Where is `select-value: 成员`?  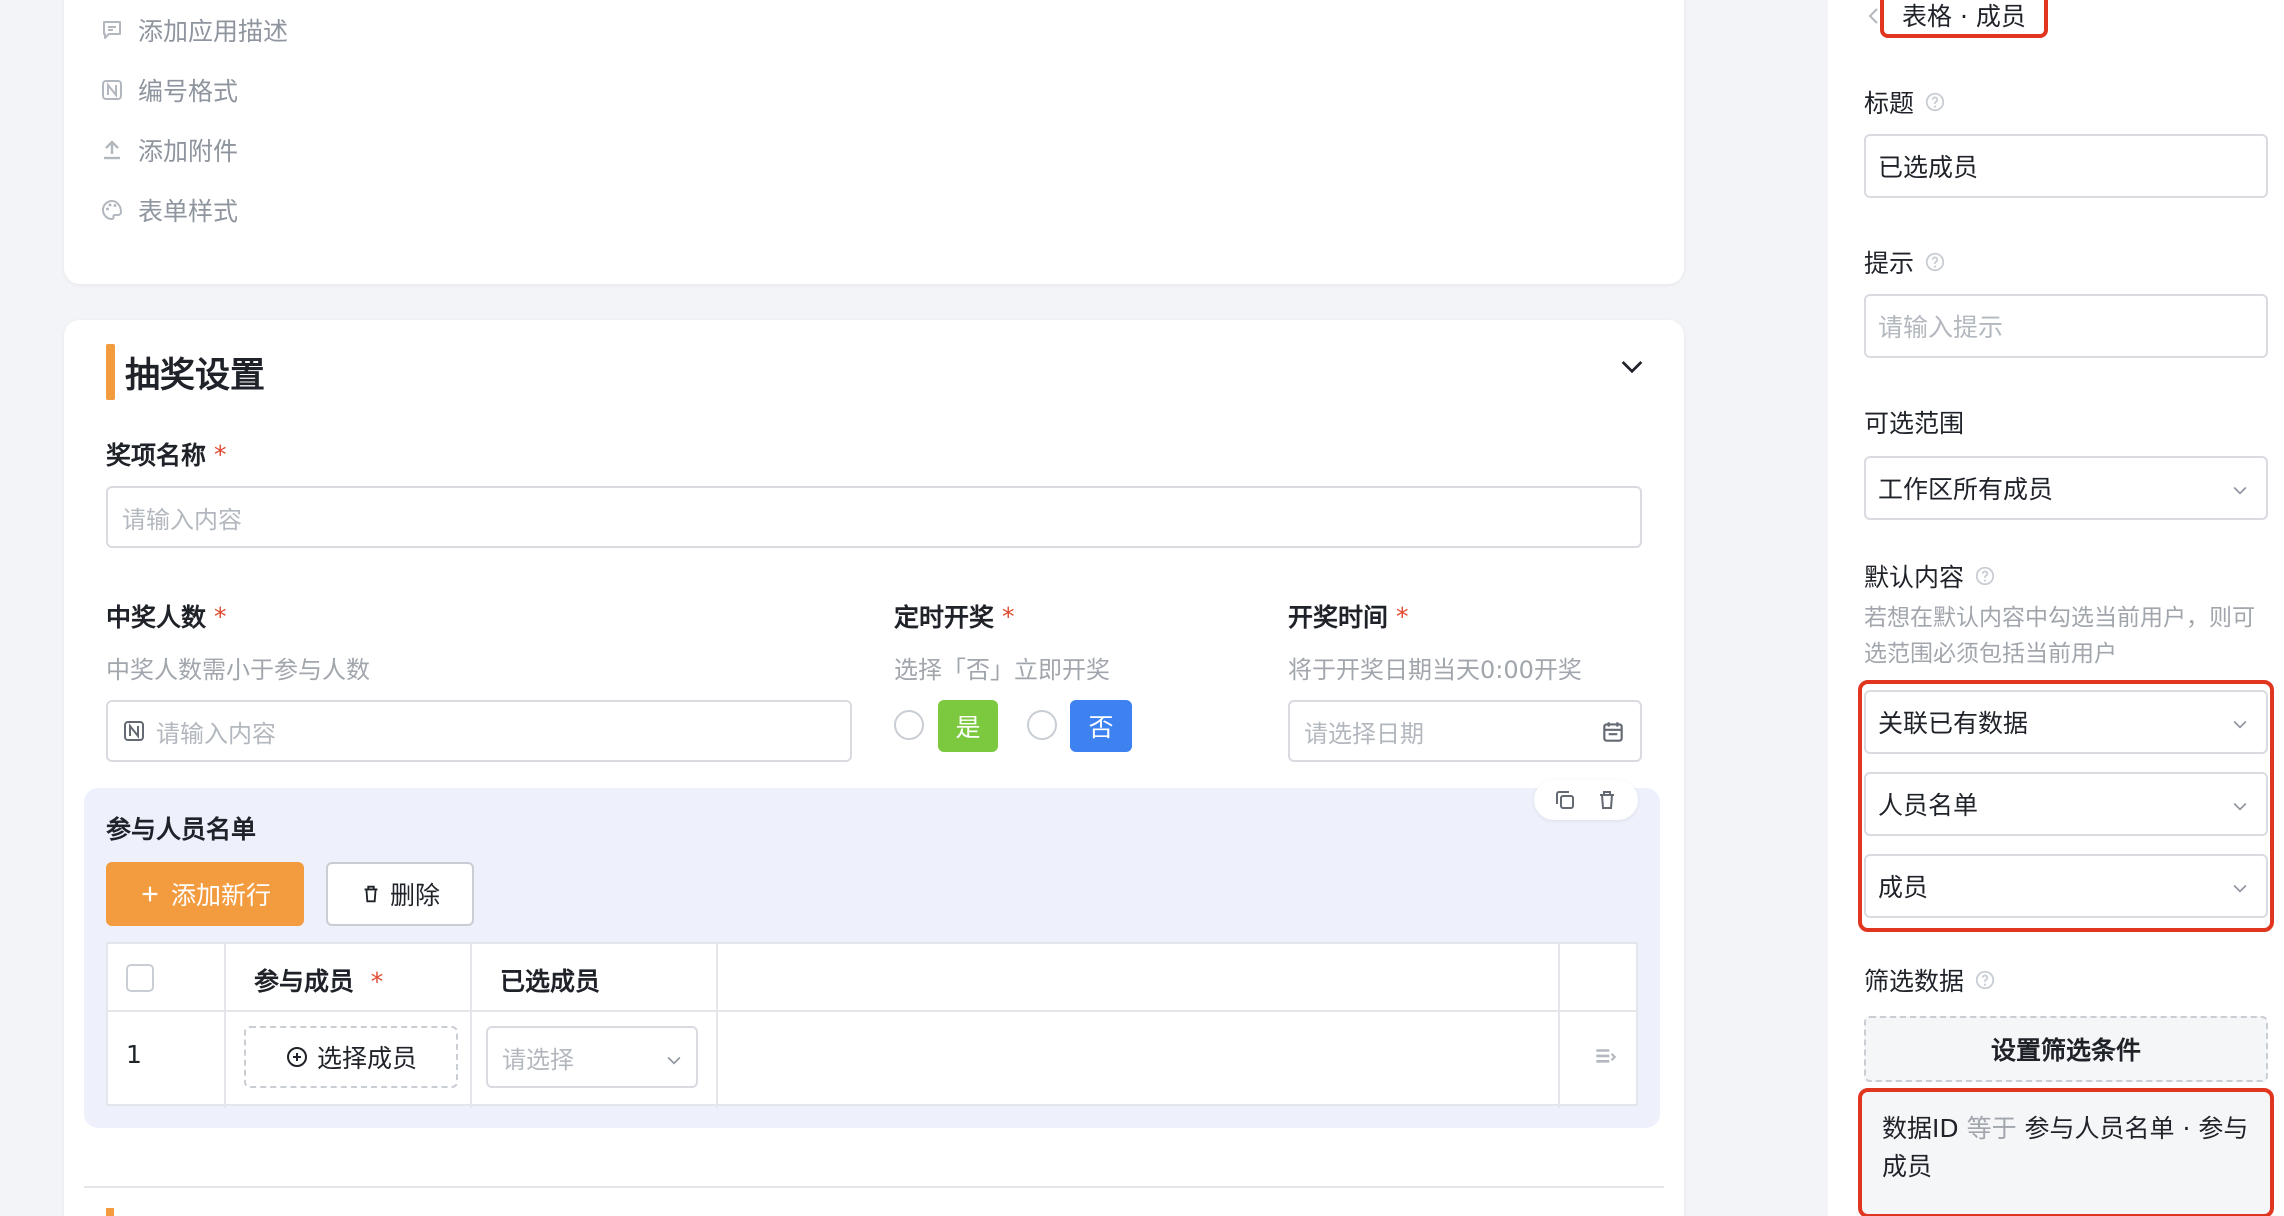
select-value: 成员 is located at coordinates (1903, 887).